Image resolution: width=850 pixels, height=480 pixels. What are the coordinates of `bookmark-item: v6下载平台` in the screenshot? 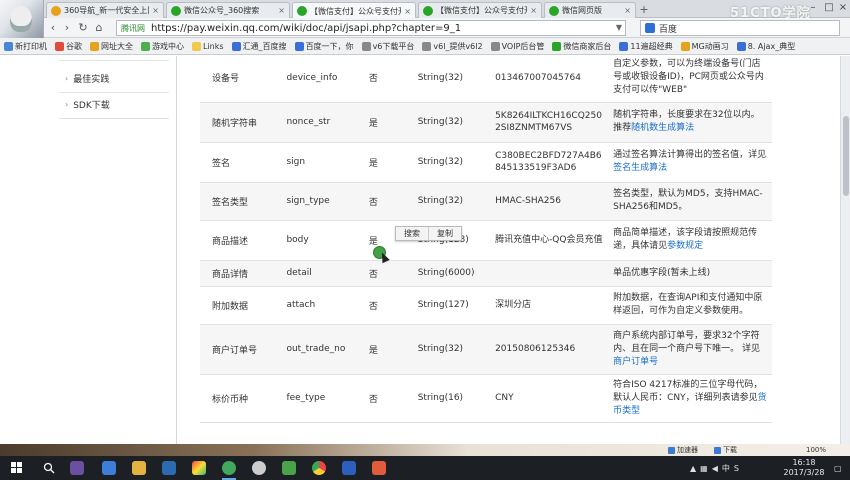 It's located at (387, 46).